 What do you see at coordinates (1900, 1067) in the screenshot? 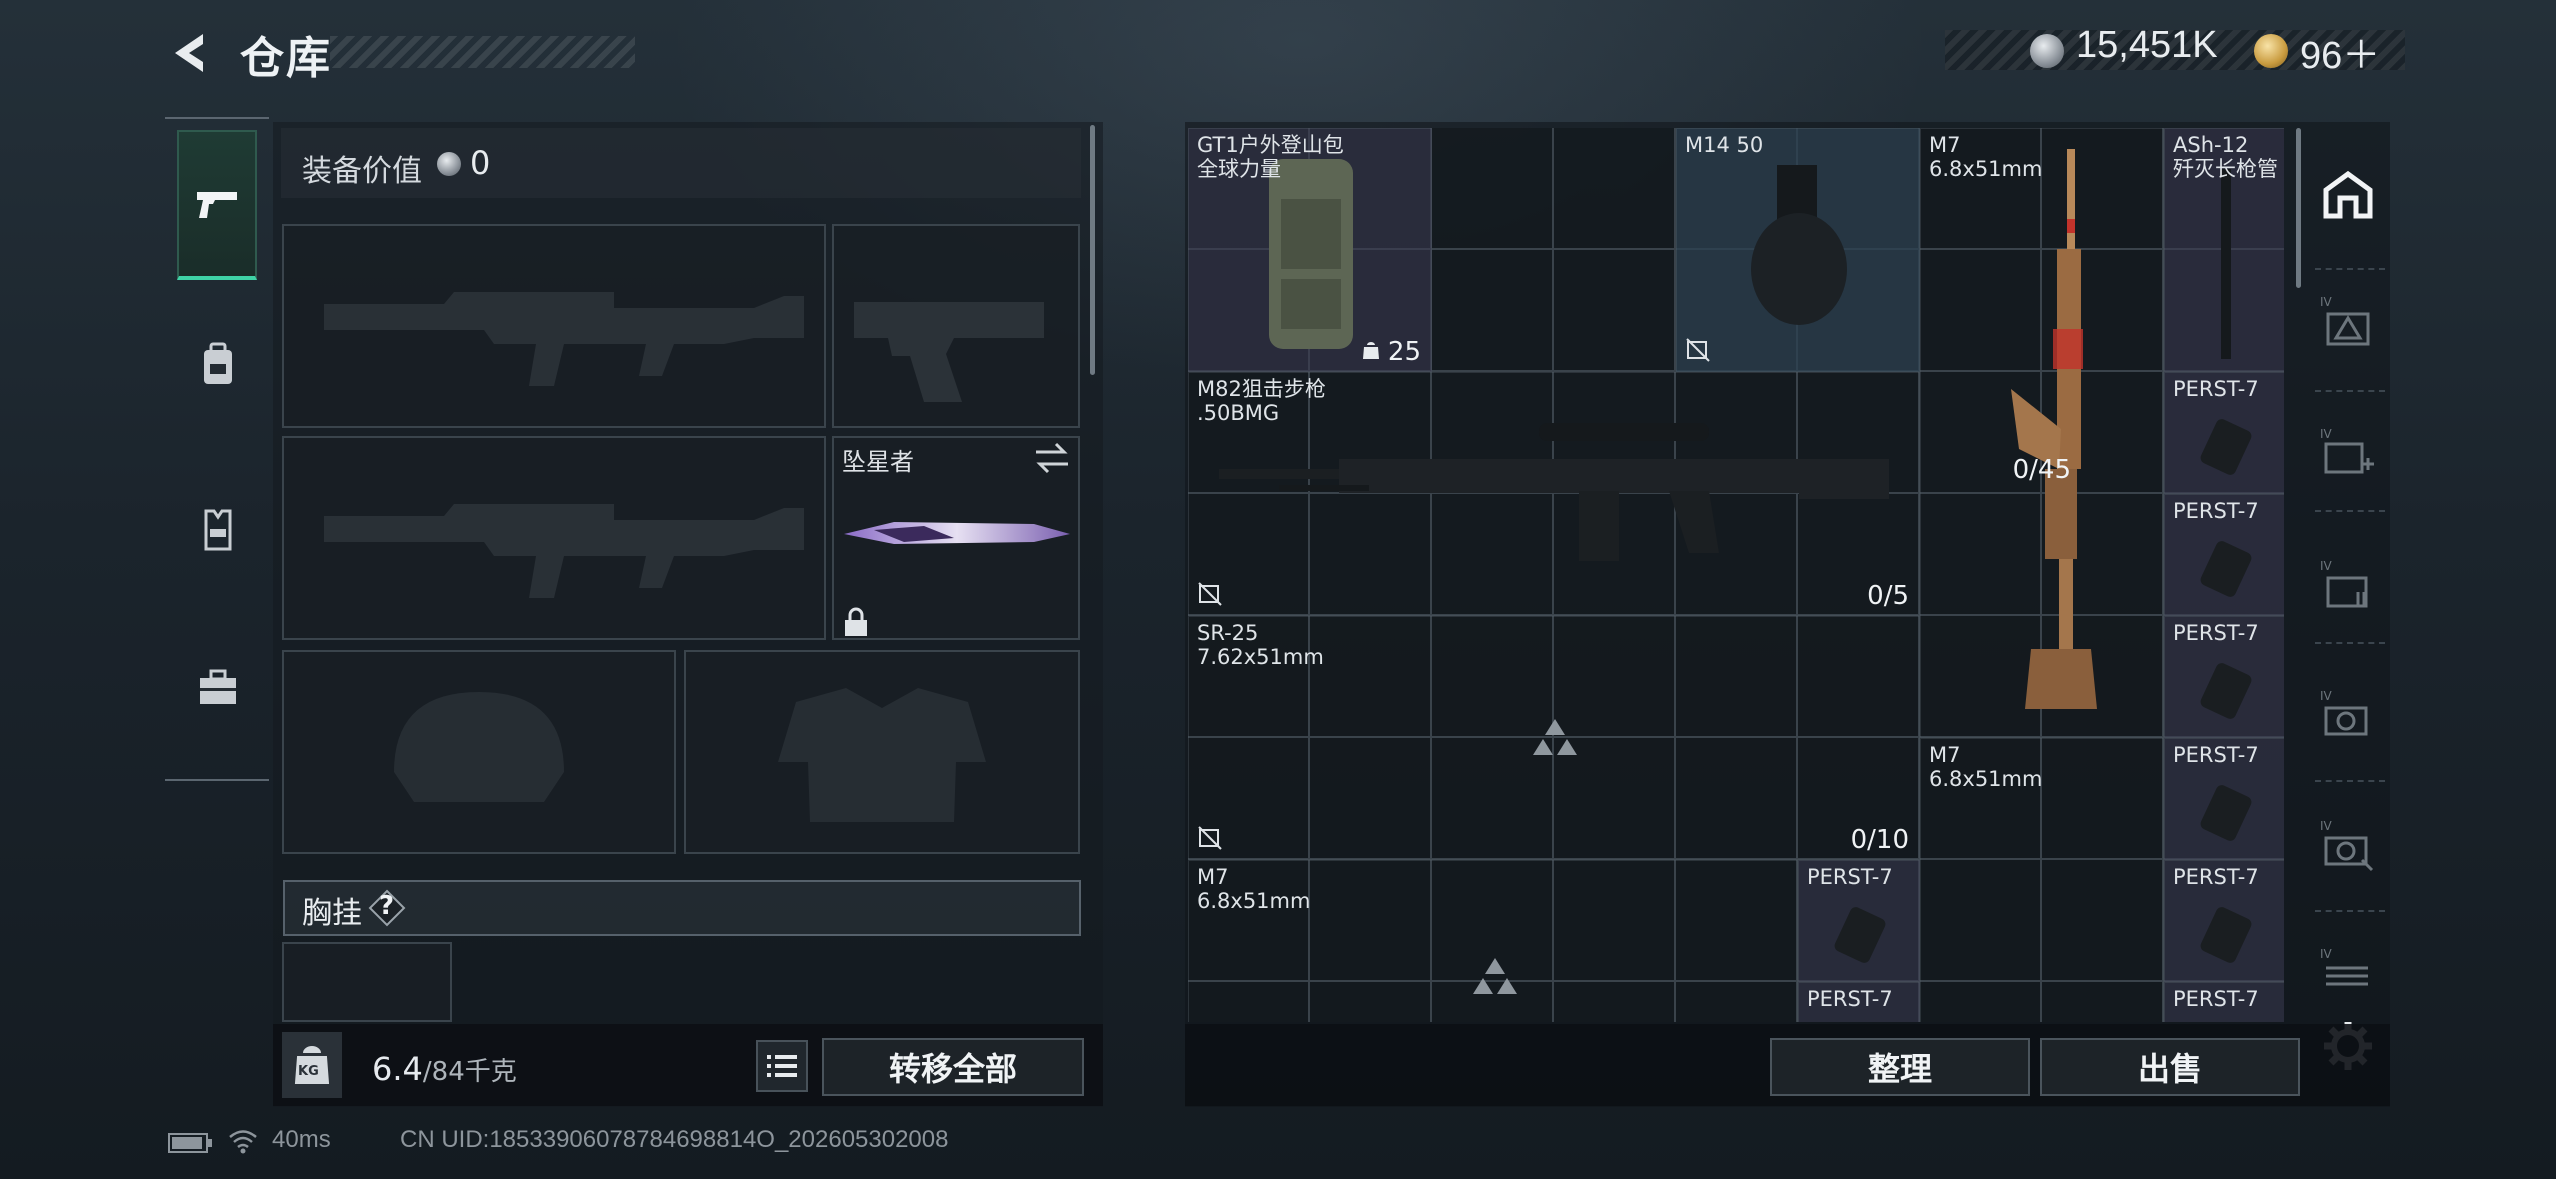
I see `sort-button: 整理` at bounding box center [1900, 1067].